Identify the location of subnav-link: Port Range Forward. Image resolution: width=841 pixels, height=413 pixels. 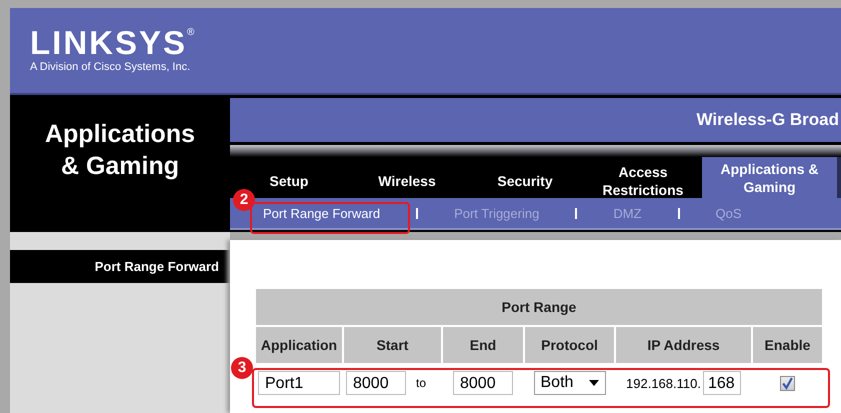
(321, 213).